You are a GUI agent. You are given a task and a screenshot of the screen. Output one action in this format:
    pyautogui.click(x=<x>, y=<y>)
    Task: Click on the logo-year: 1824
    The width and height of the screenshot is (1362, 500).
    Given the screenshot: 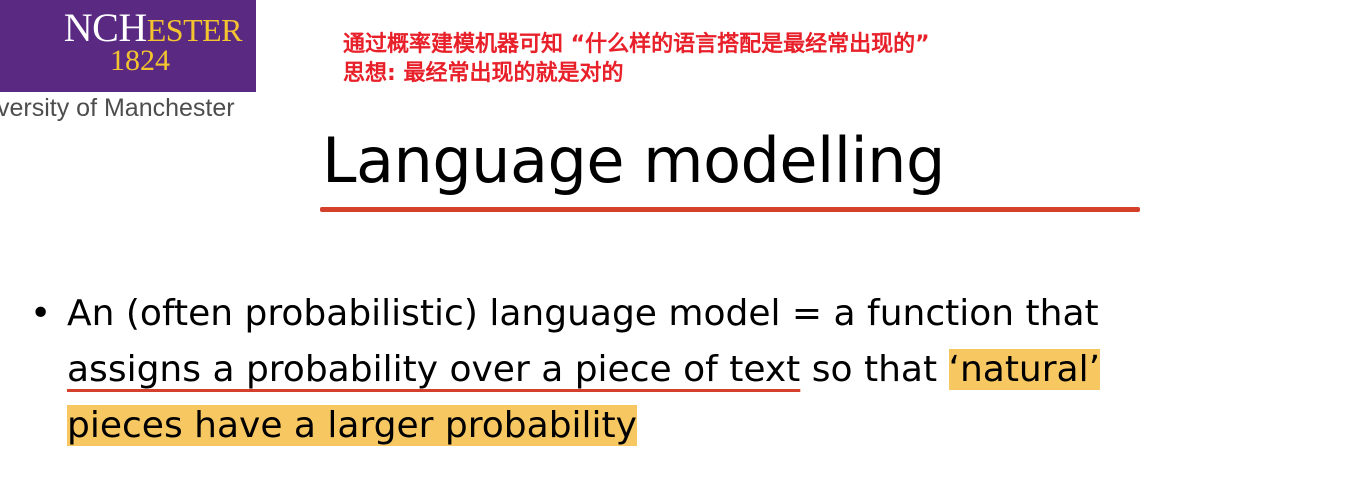 What is the action you would take?
    pyautogui.click(x=140, y=60)
    